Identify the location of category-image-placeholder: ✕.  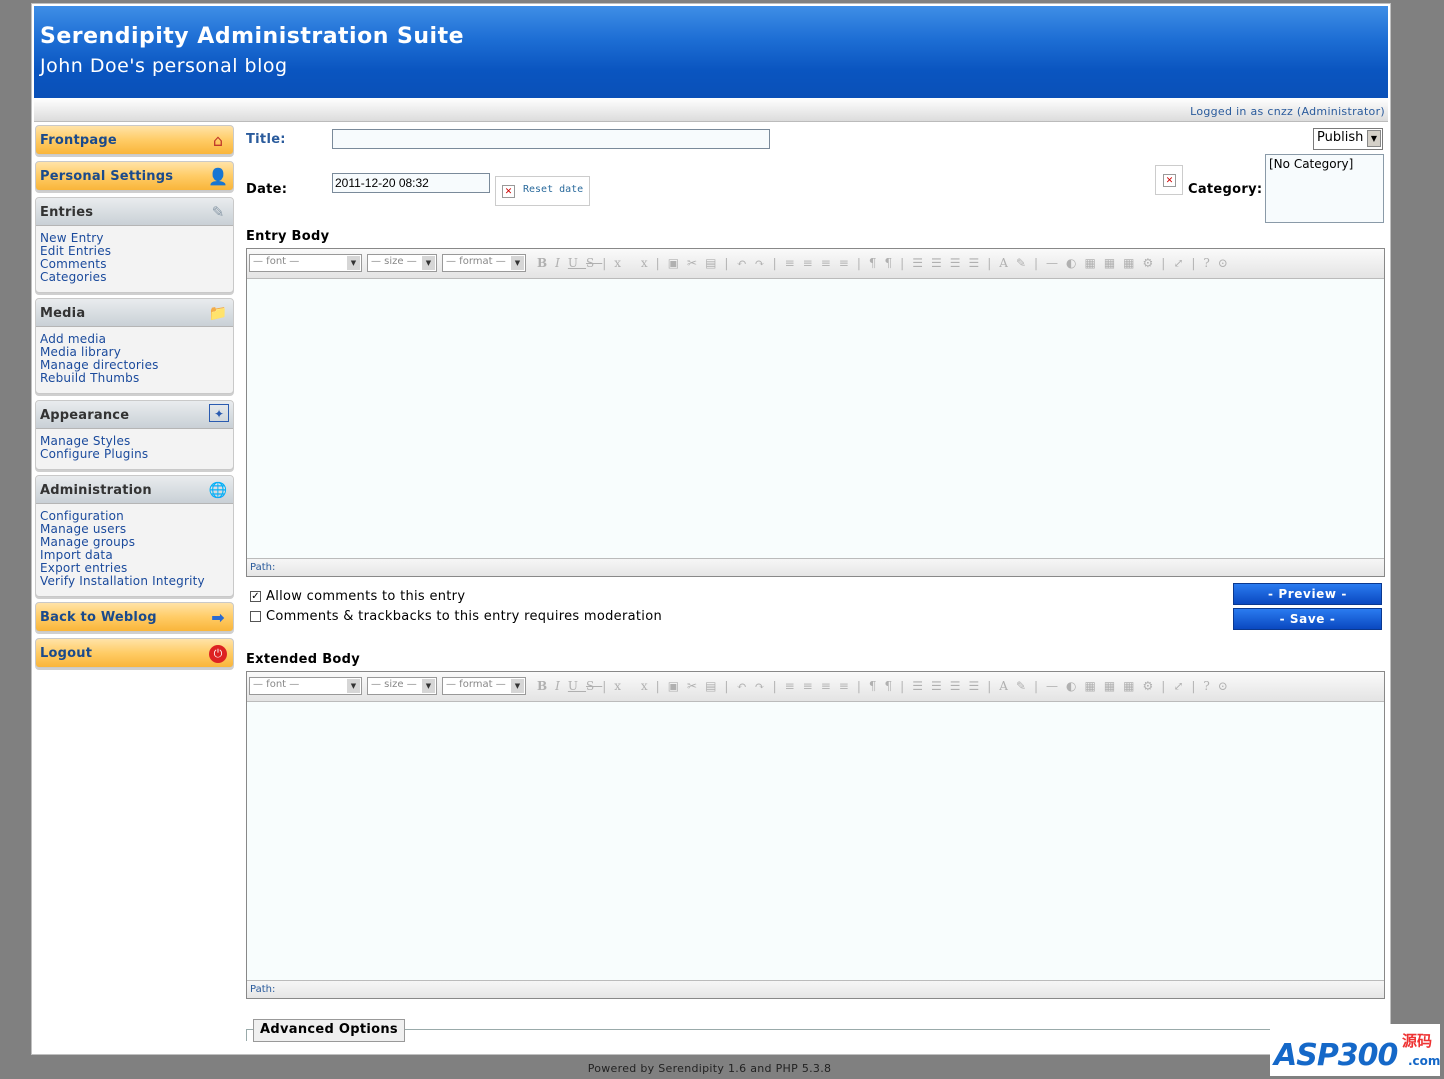
(1169, 180).